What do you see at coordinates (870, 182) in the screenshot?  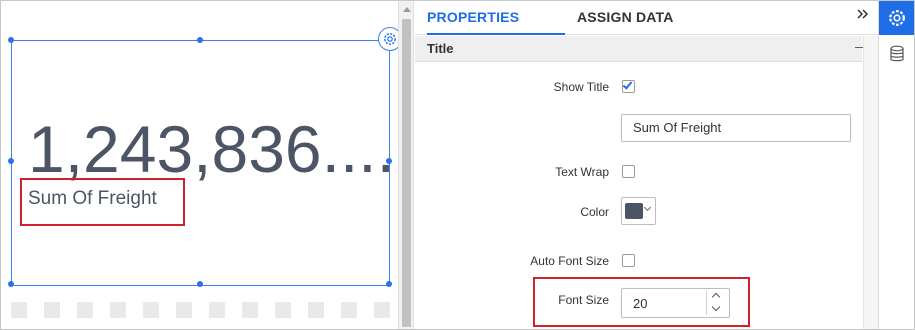 I see `panel-scrollbar` at bounding box center [870, 182].